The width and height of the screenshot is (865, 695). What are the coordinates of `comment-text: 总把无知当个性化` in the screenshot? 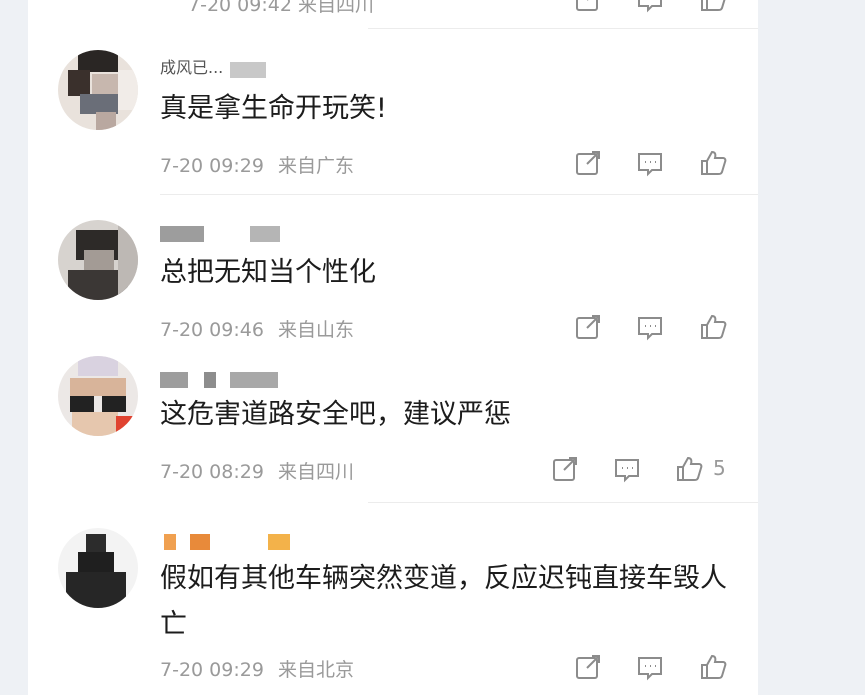 It's located at (268, 272).